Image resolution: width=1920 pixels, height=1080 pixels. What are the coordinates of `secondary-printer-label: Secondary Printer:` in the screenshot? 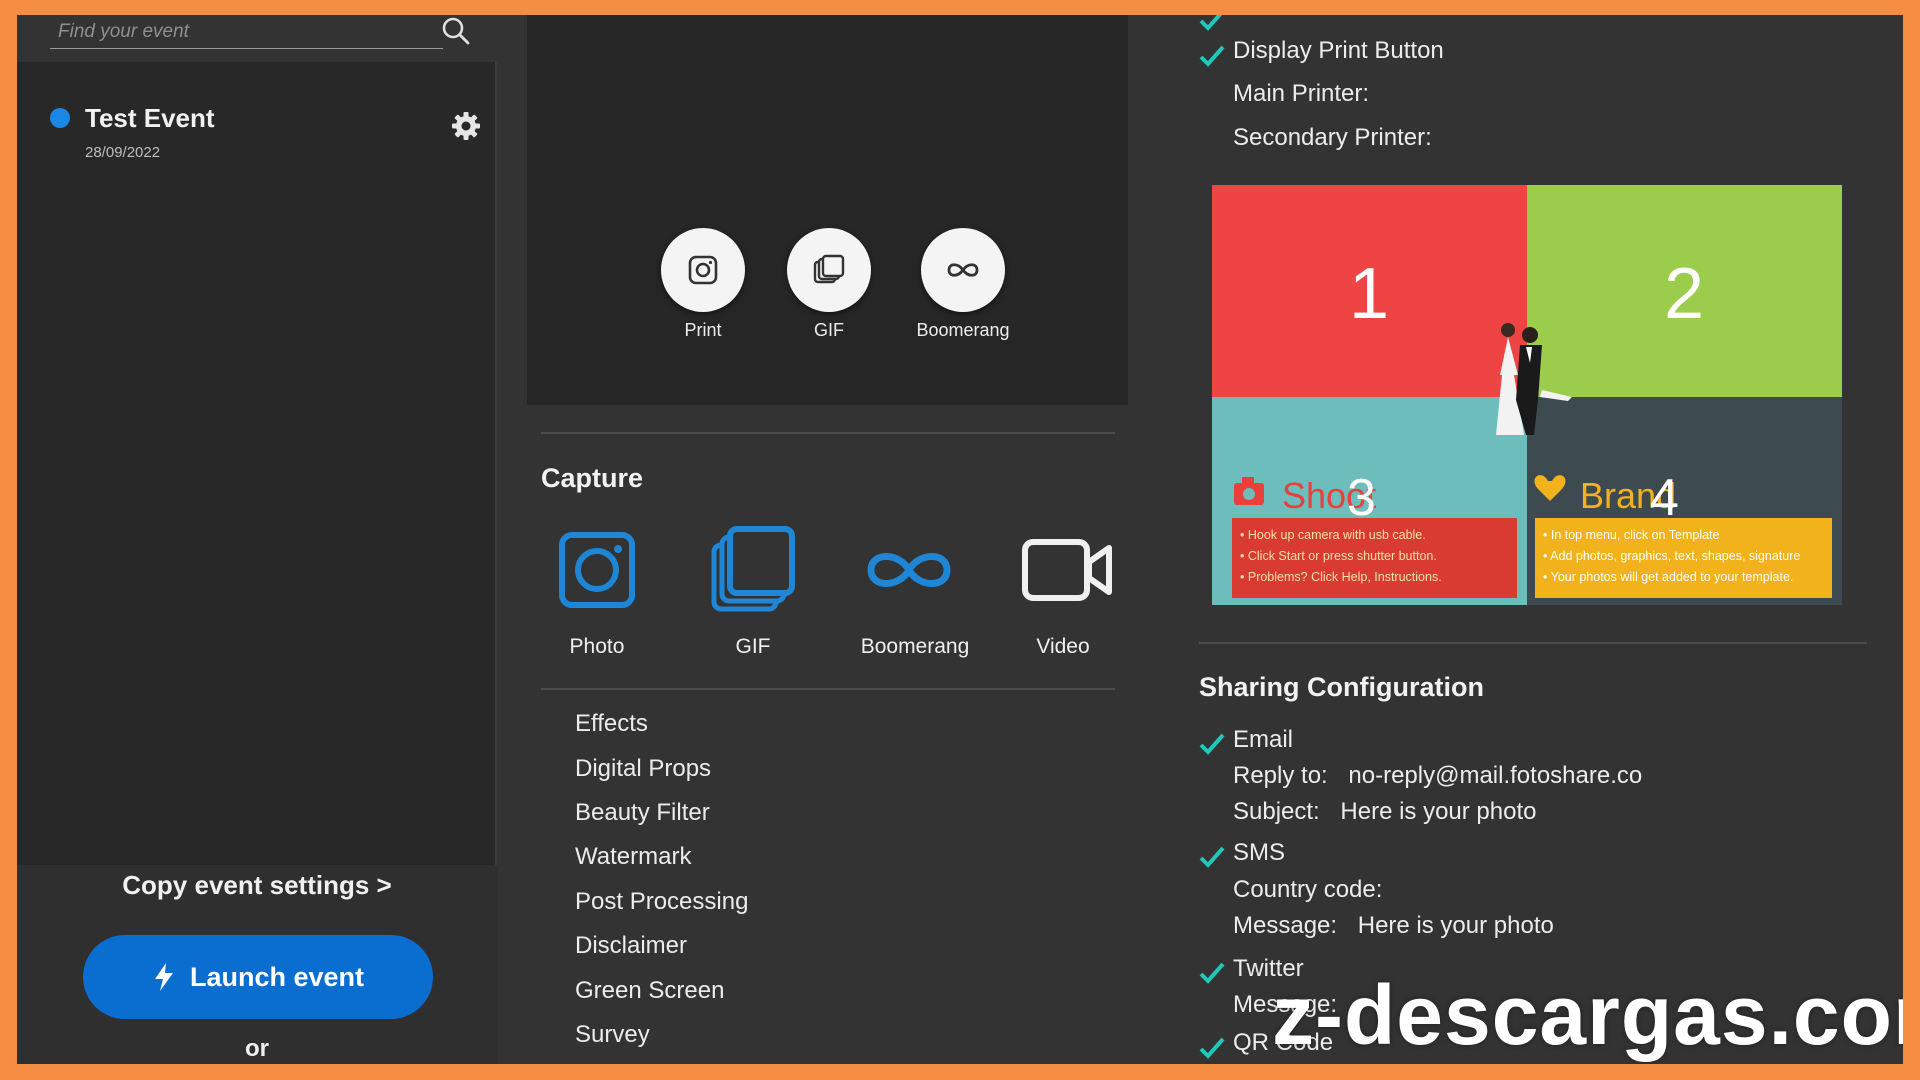 It's located at (1332, 137).